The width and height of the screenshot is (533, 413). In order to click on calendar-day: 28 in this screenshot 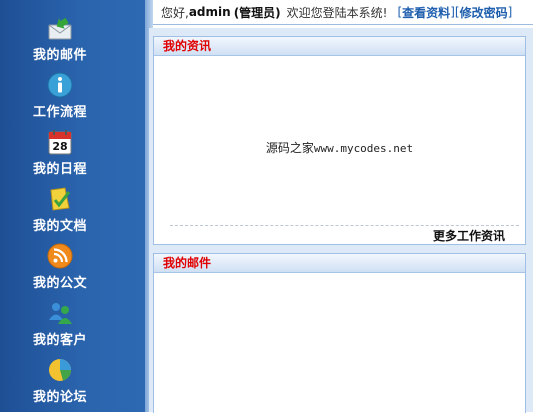, I will do `click(60, 146)`.